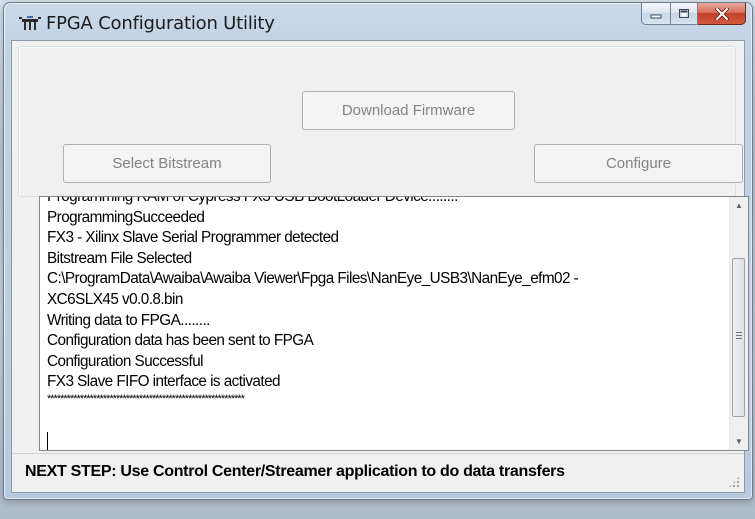  Describe the element at coordinates (30, 23) in the screenshot. I see `fpga-chip-icon` at that location.